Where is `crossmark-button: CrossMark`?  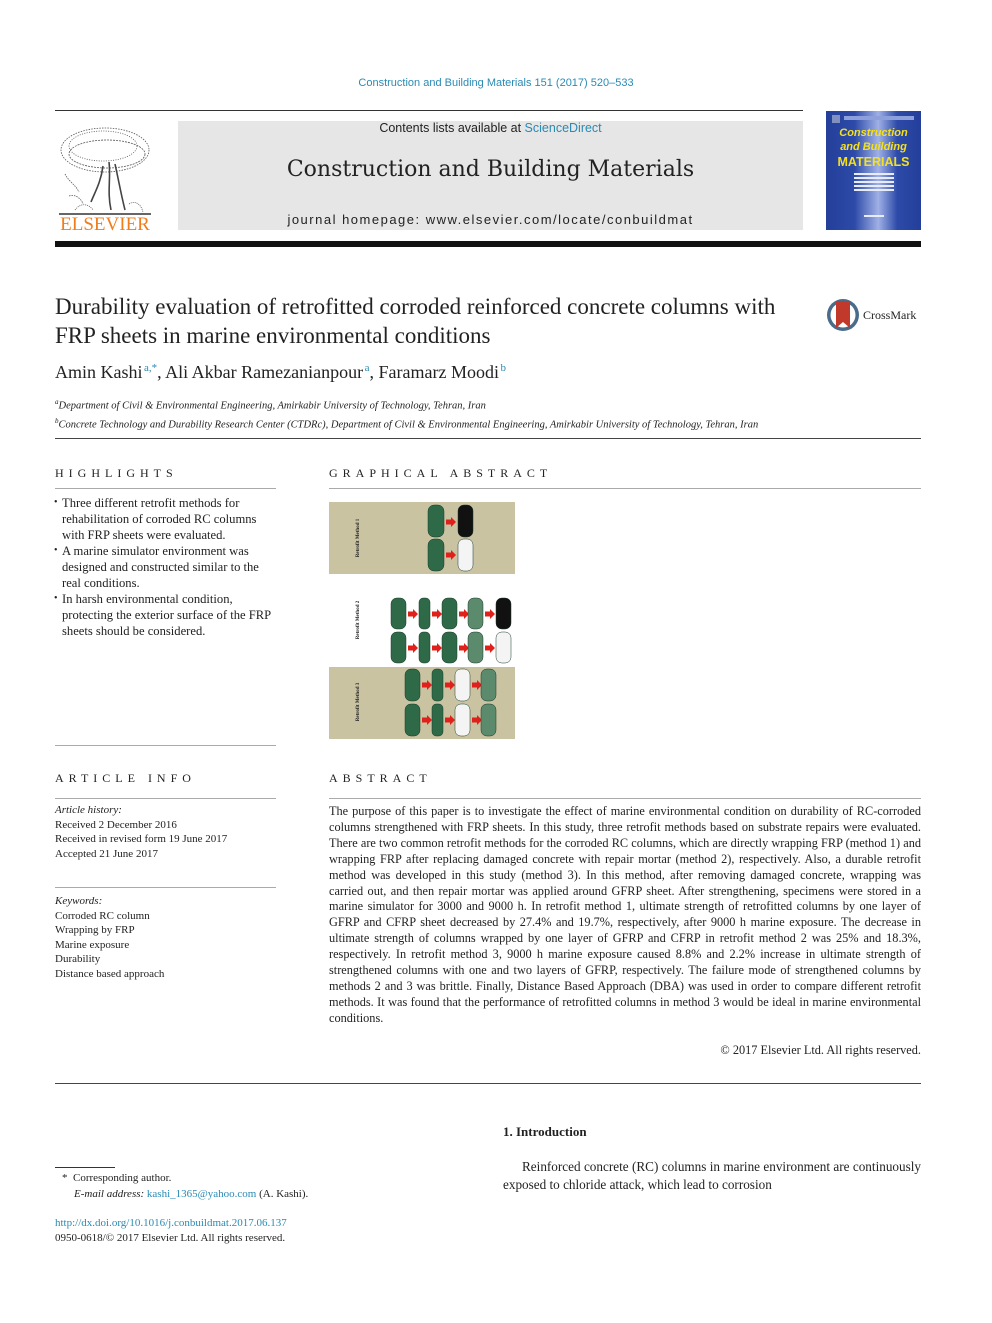
crossmark-button: CrossMark is located at coordinates (876, 315).